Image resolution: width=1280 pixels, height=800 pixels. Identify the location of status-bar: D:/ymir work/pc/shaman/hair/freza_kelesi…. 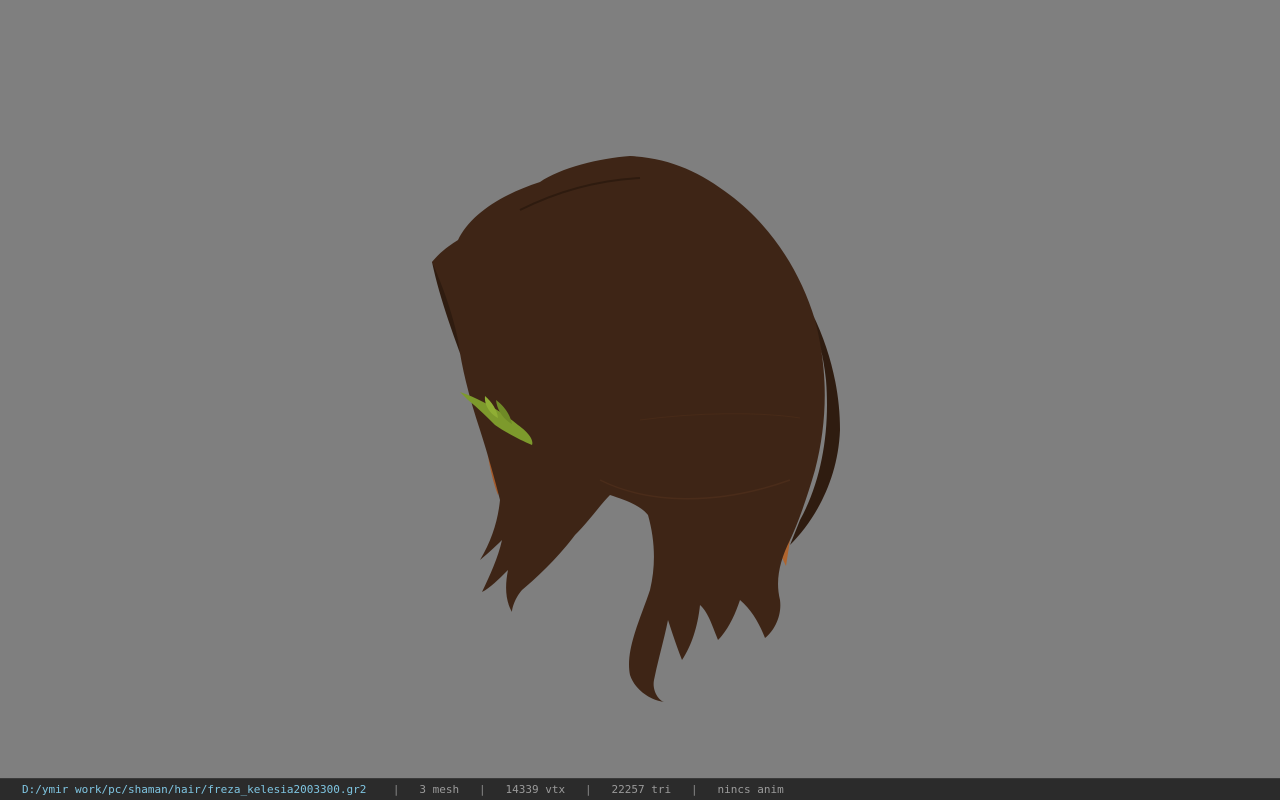
(640, 789).